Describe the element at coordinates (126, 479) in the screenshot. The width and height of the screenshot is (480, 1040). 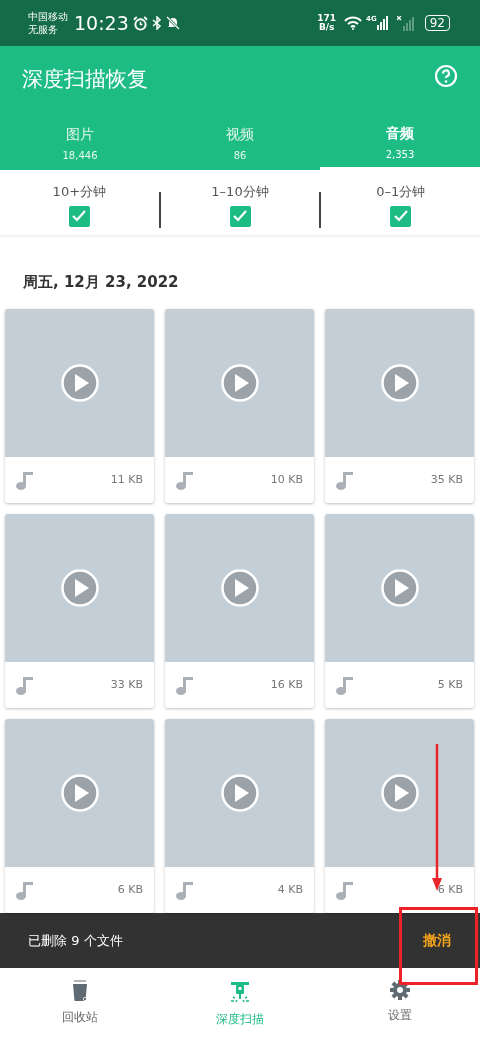
I see `file-size: 11 KB` at that location.